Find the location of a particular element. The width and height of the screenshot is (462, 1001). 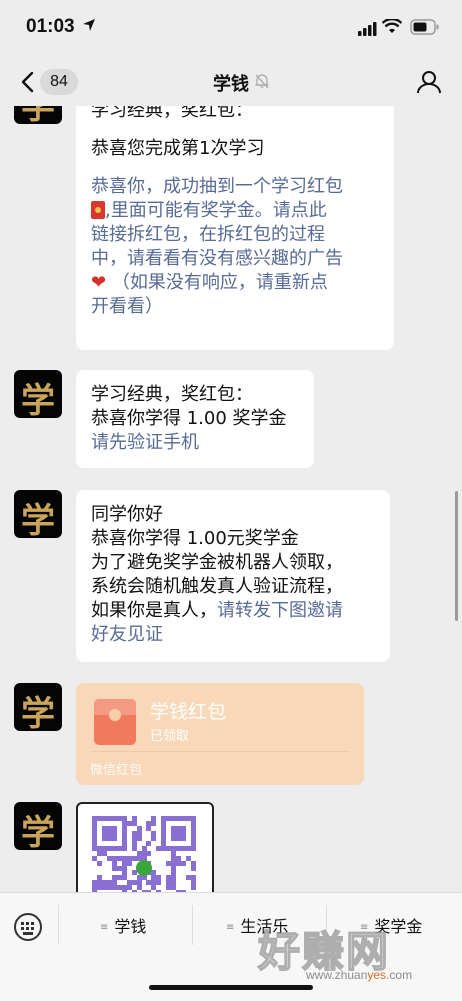

message-bubble: 学习经典，奖红包： 恭喜你学得 1.00 奖学金 请先验证手机 is located at coordinates (195, 419).